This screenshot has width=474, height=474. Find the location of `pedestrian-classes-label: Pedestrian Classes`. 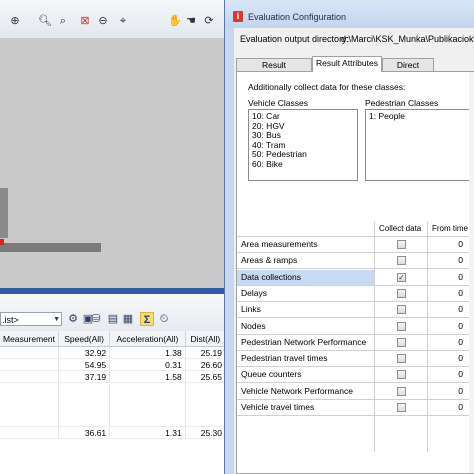

pedestrian-classes-label: Pedestrian Classes is located at coordinates (402, 103).